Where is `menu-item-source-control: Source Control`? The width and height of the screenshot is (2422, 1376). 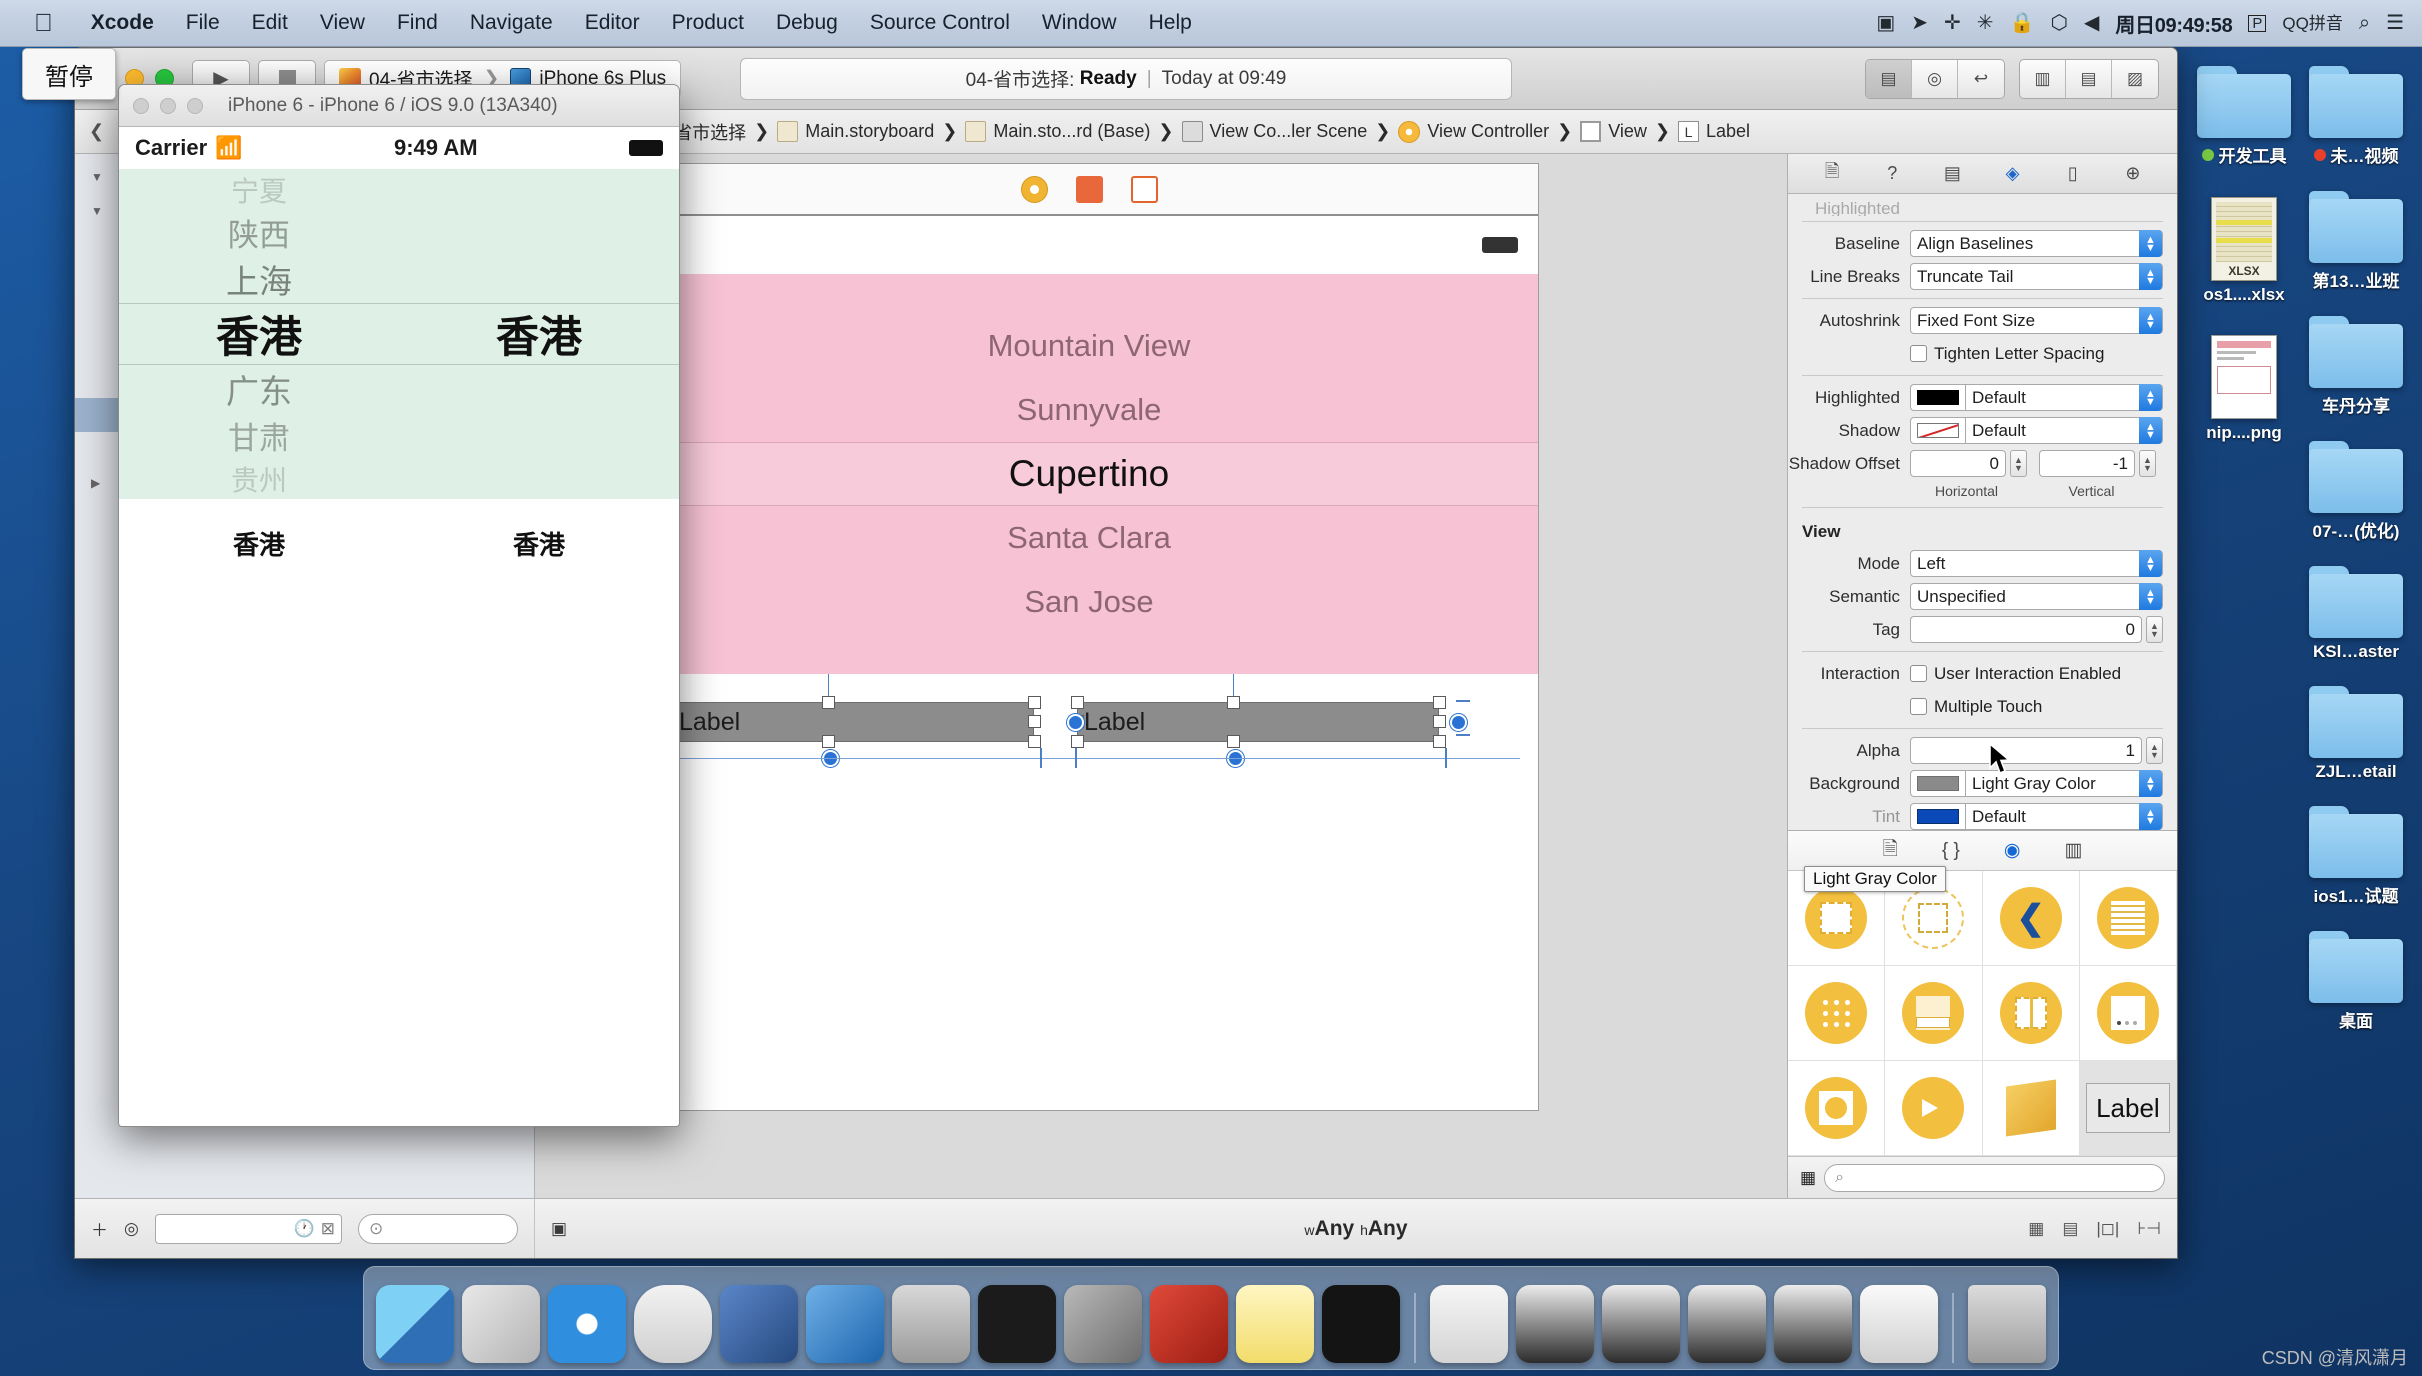 menu-item-source-control: Source Control is located at coordinates (940, 23).